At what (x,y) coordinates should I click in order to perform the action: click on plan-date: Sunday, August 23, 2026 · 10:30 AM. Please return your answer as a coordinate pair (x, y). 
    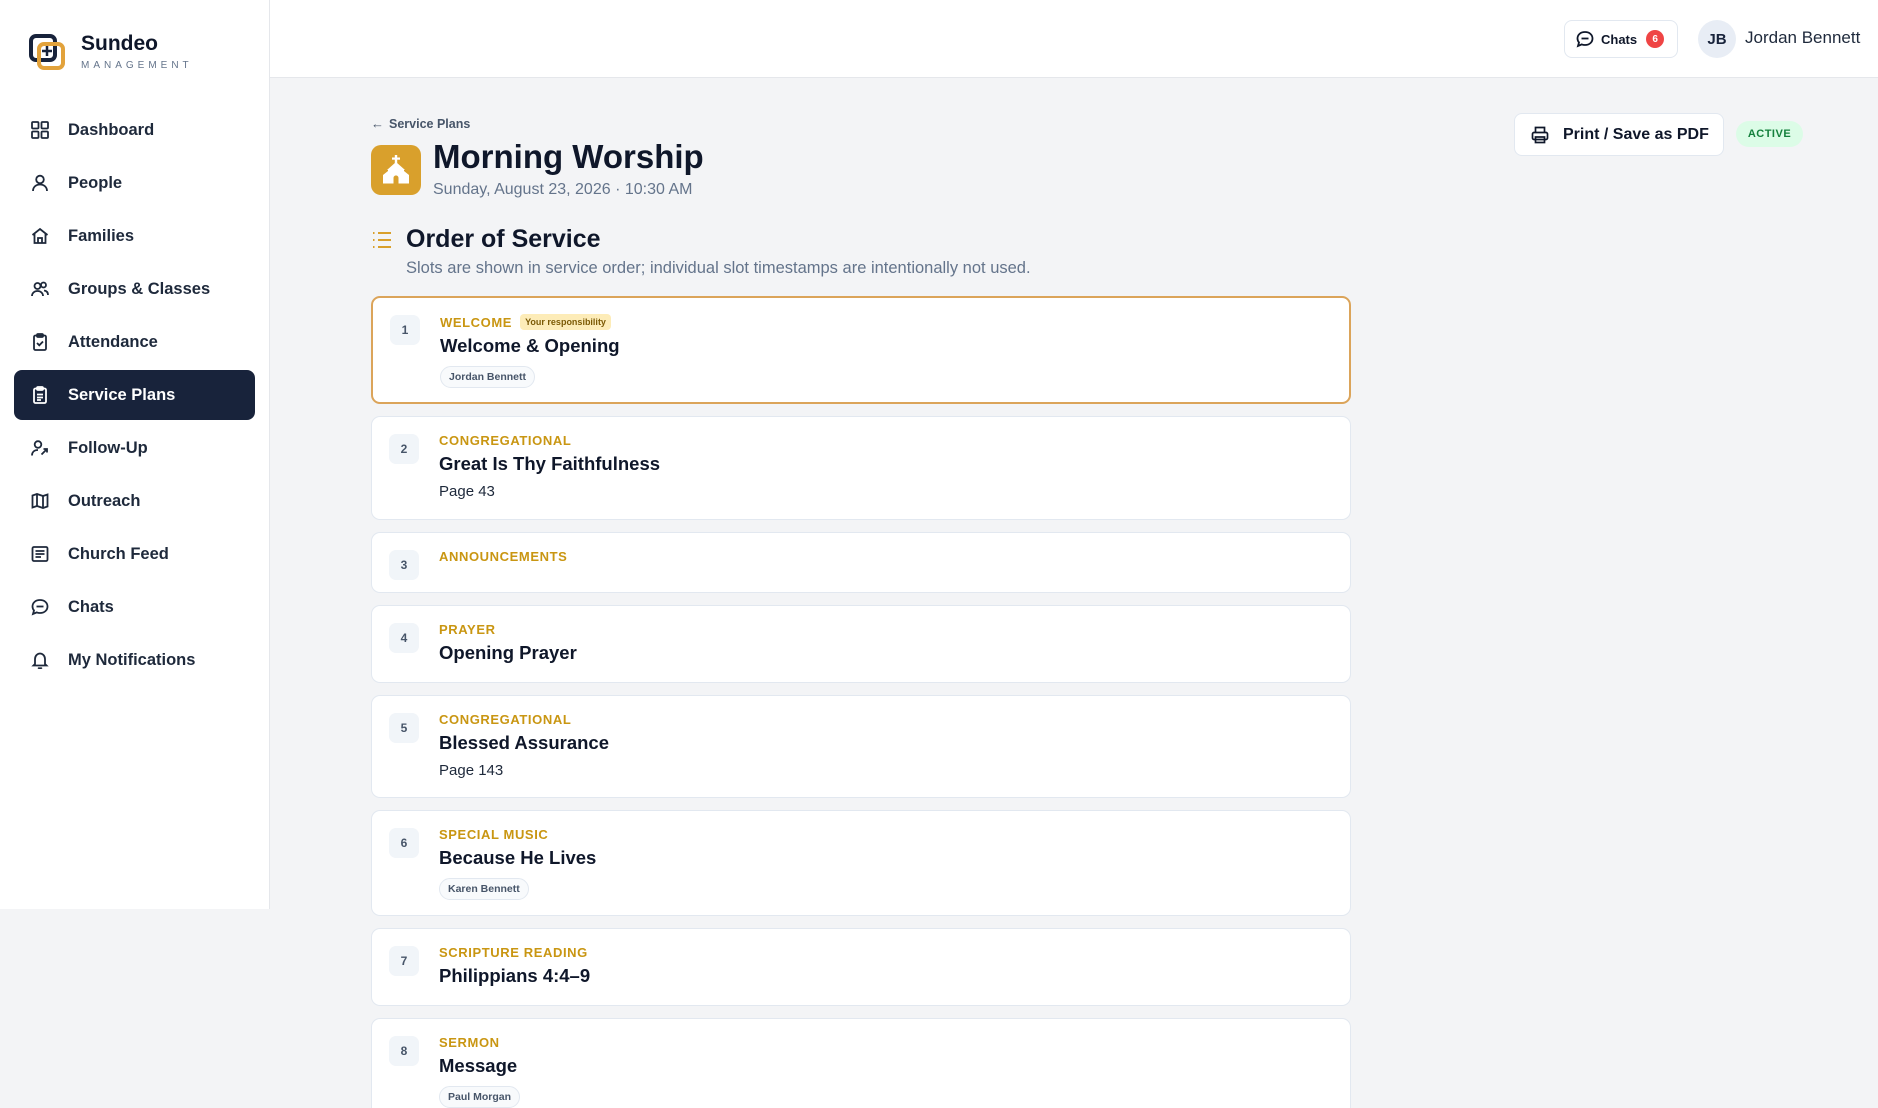
    Looking at the image, I should click on (563, 189).